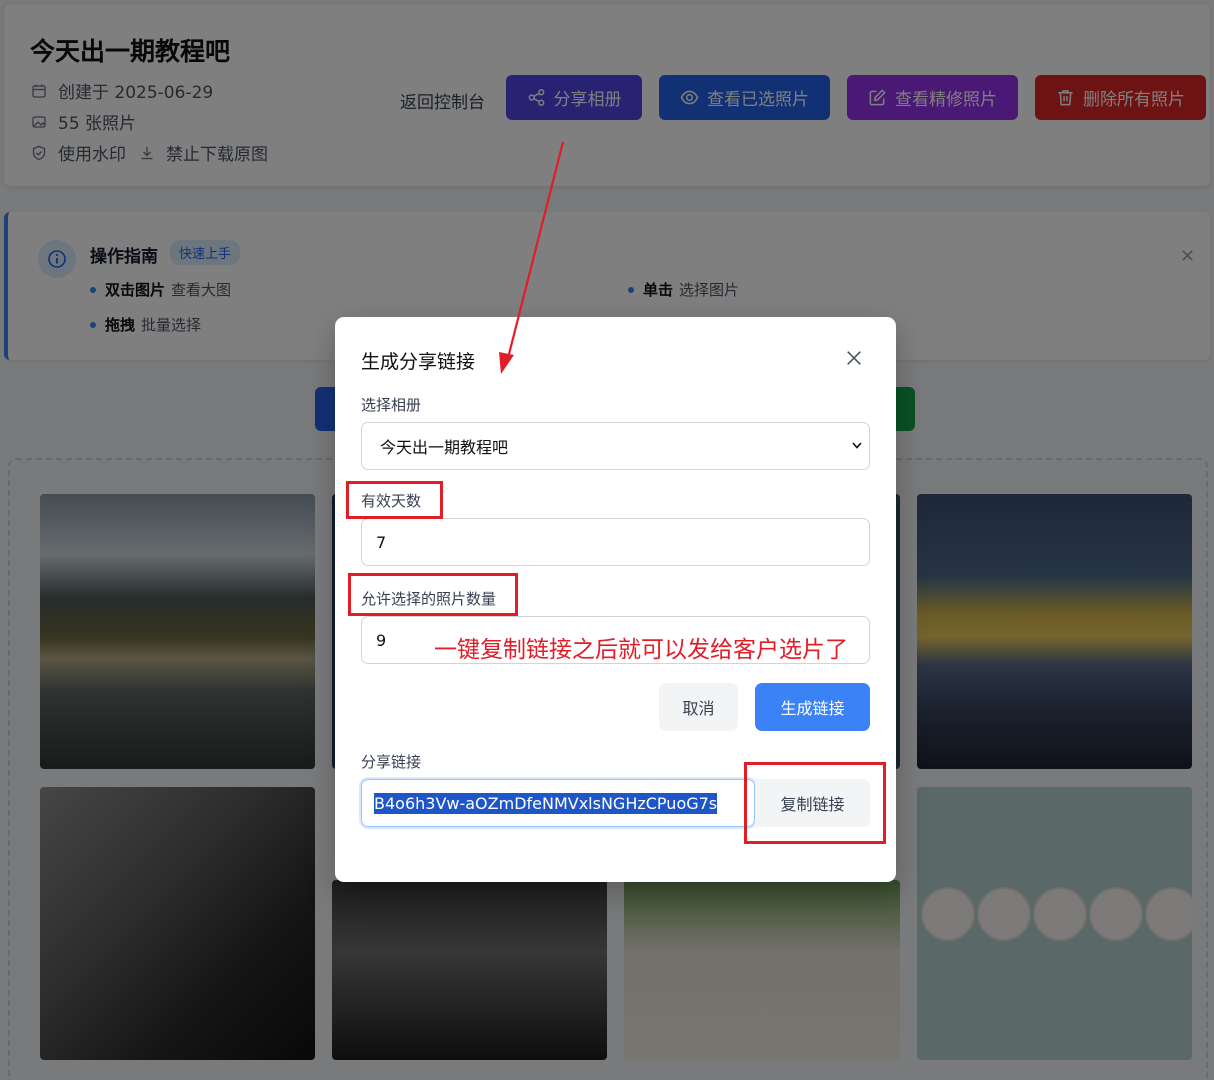 Image resolution: width=1214 pixels, height=1080 pixels. What do you see at coordinates (391, 762) in the screenshot?
I see `share-link-label: 分享链接` at bounding box center [391, 762].